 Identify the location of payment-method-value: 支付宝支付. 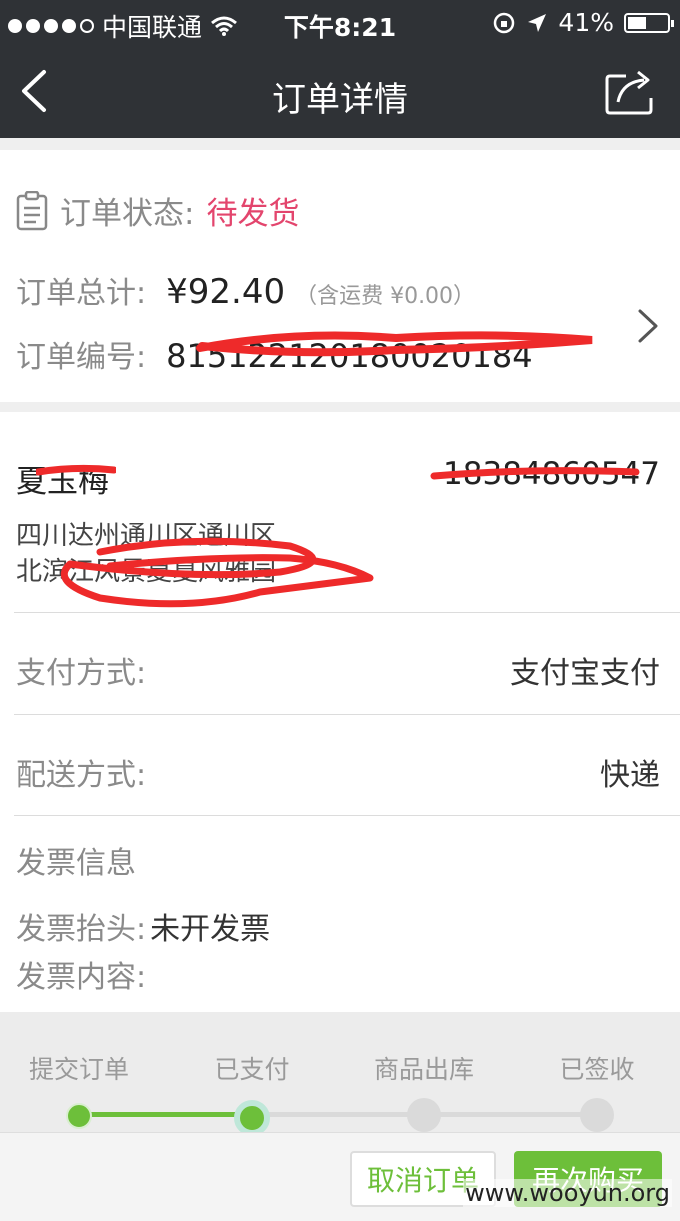
(585, 673).